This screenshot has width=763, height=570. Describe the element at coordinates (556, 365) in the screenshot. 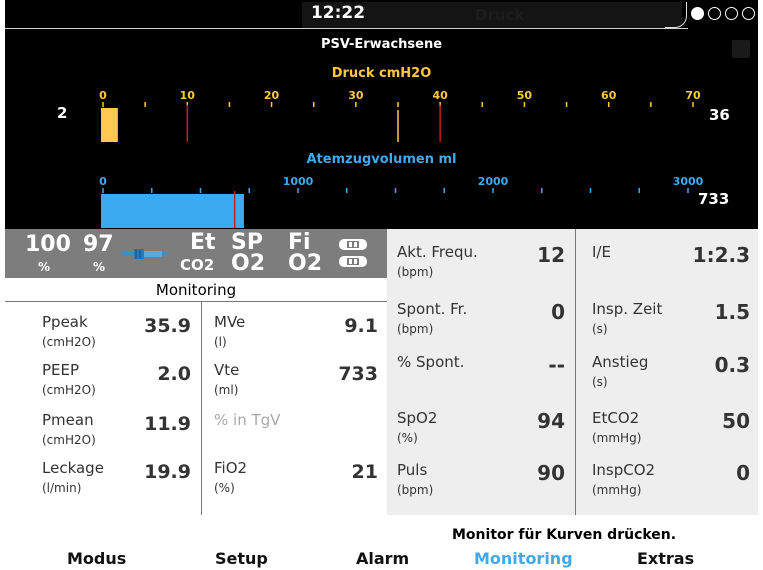

I see `metric-value: --` at that location.